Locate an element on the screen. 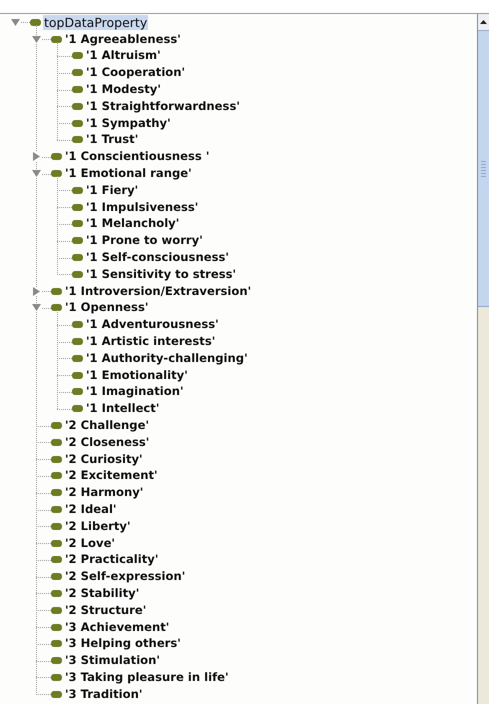 The height and width of the screenshot is (704, 489). tree-item-label: '1 Self-consciousness' is located at coordinates (157, 258).